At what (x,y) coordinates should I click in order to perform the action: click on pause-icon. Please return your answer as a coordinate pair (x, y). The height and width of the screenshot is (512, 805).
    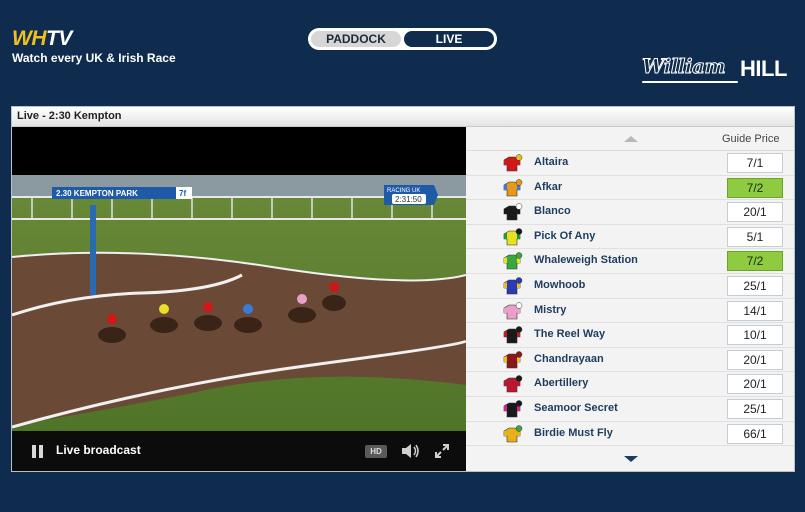
    Looking at the image, I should click on (38, 451).